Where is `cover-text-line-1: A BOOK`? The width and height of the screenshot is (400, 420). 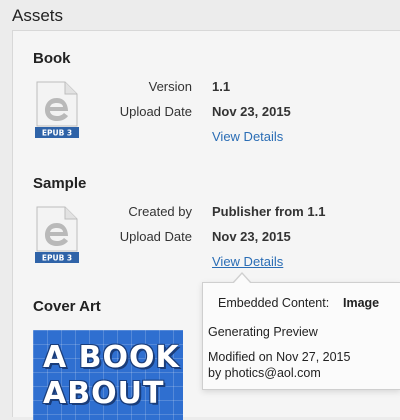 cover-text-line-1: A BOOK is located at coordinates (111, 357).